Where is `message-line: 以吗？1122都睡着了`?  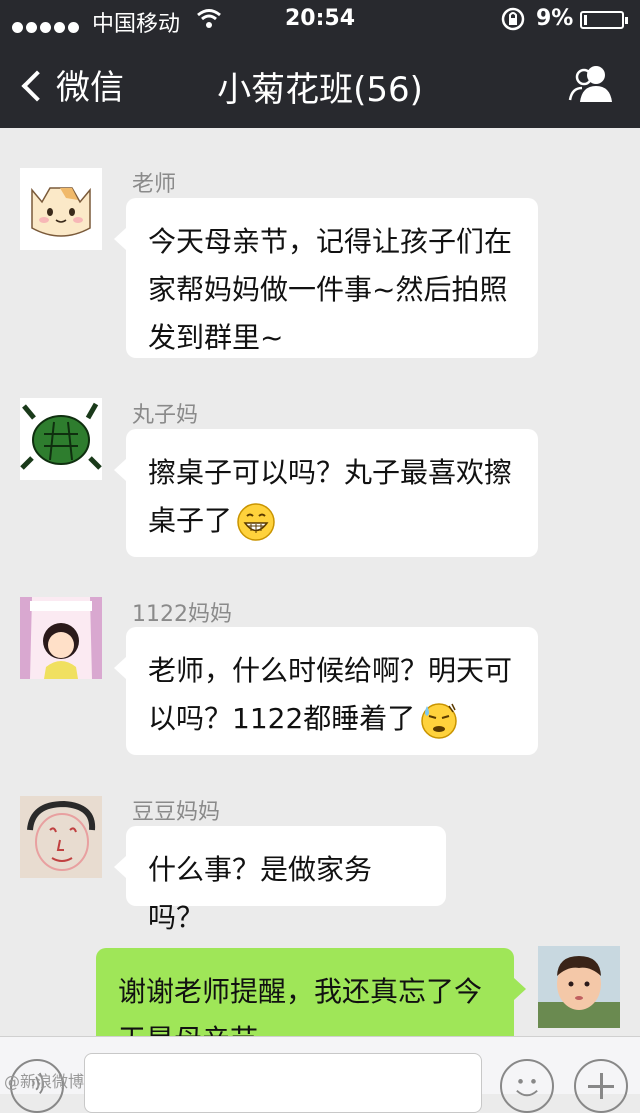 message-line: 以吗？1122都睡着了 is located at coordinates (333, 719).